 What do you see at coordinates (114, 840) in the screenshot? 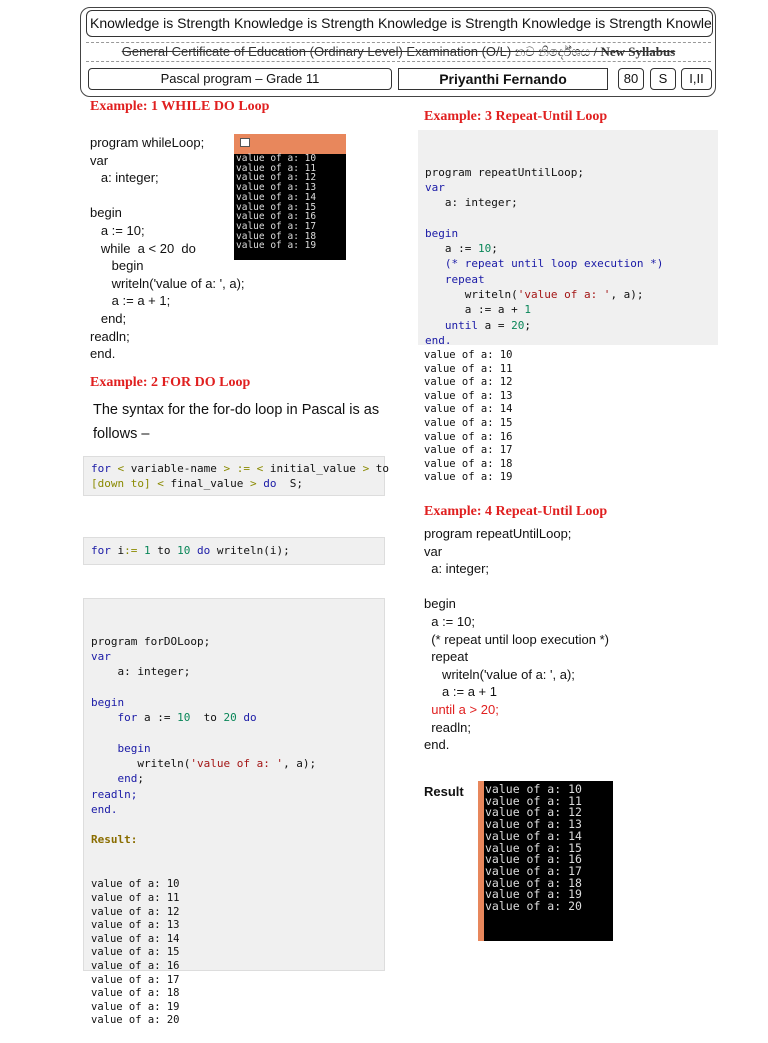
I see `code-token: Result:` at bounding box center [114, 840].